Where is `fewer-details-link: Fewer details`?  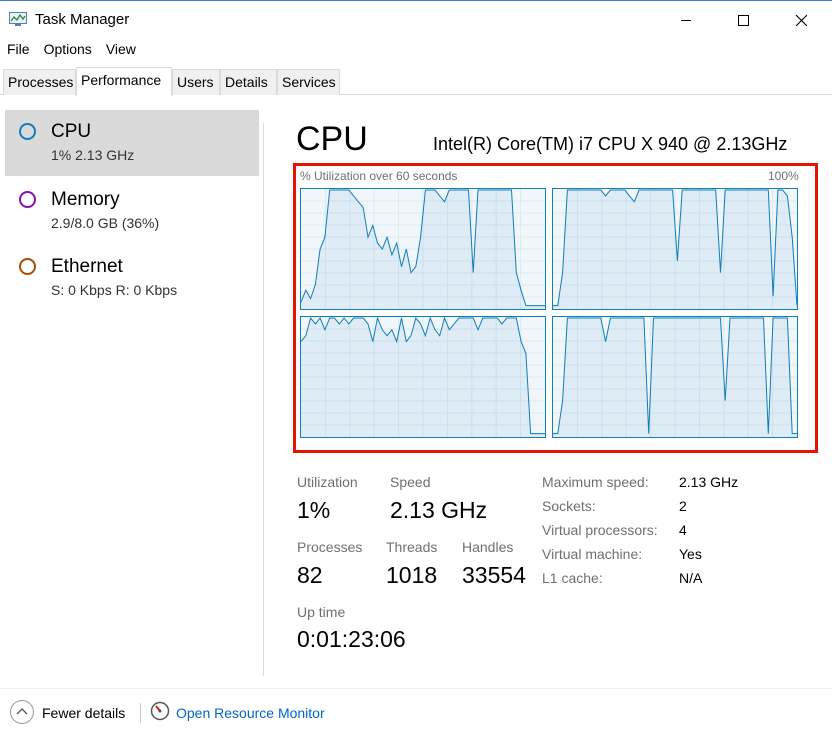
fewer-details-link: Fewer details is located at coordinates (83, 713).